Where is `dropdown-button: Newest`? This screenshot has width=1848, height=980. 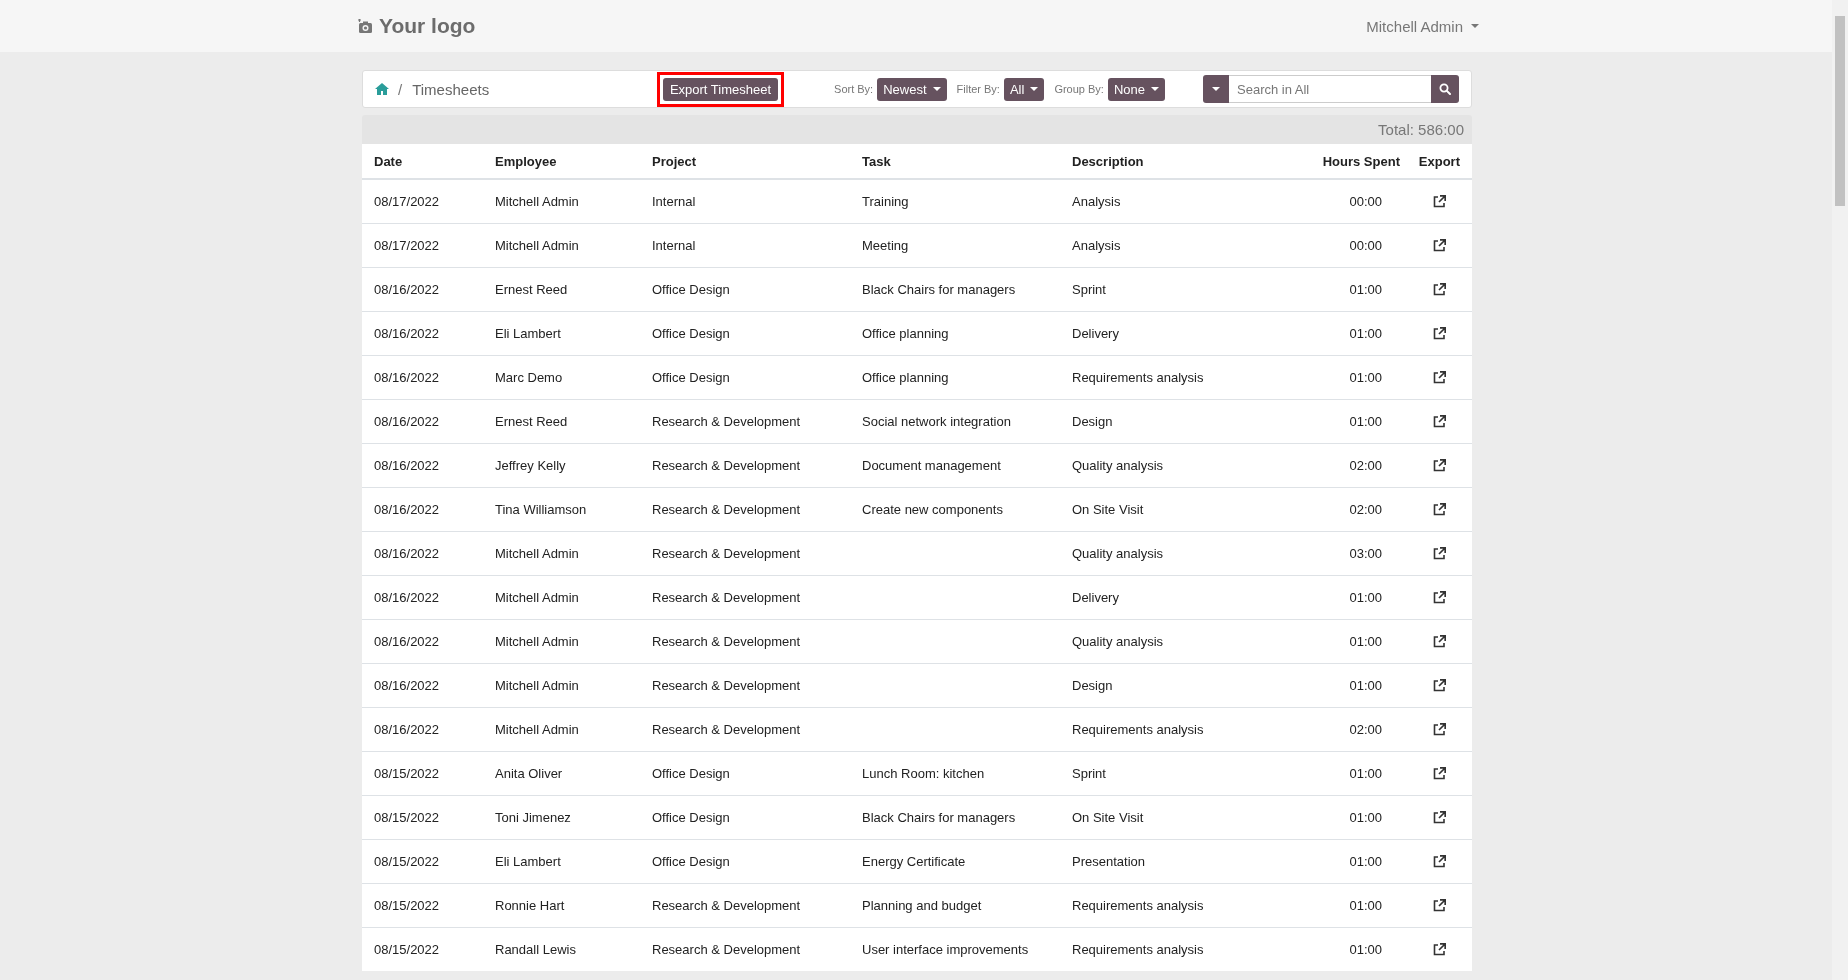
dropdown-button: Newest is located at coordinates (912, 89).